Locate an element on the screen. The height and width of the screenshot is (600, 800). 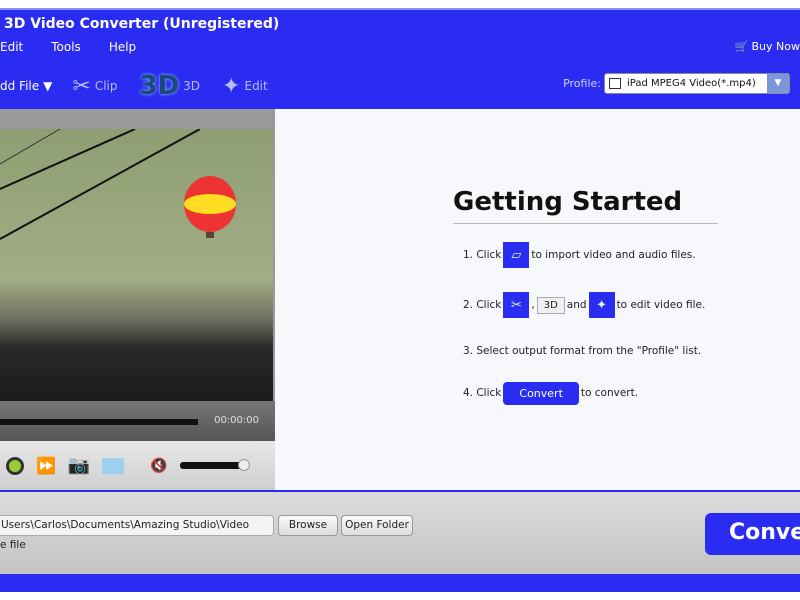
buy-now-label: Buy Now is located at coordinates (775, 46).